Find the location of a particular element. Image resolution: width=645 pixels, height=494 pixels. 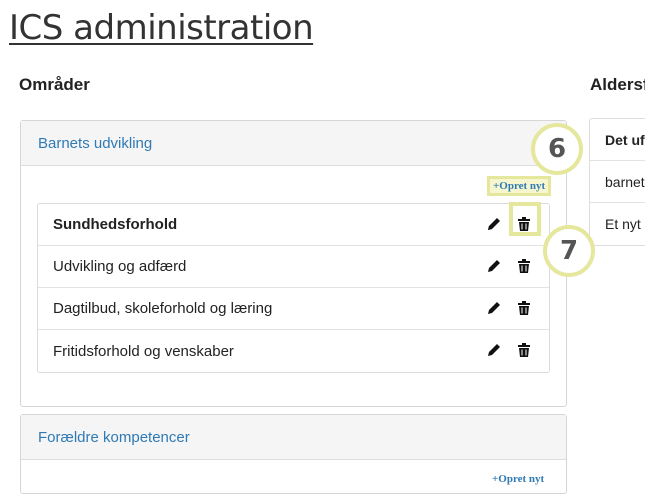

list-item: Sundhedsforhold is located at coordinates (293, 225).